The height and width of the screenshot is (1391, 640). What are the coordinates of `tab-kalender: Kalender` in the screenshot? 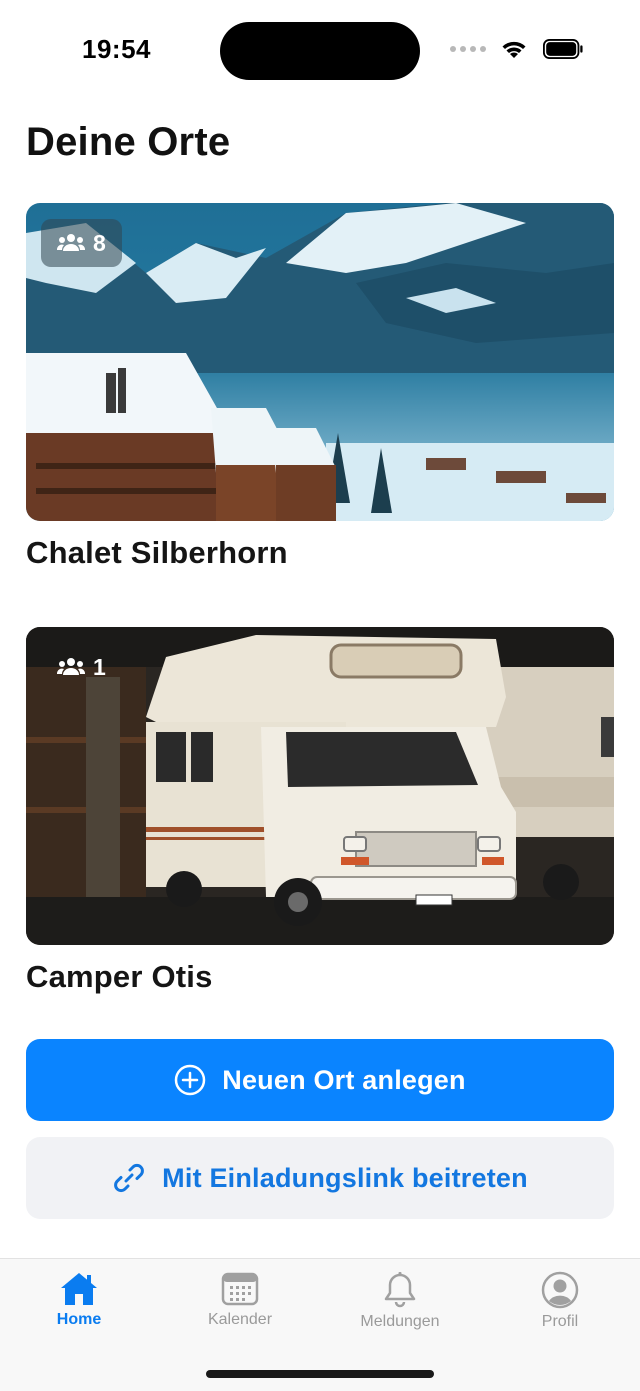 It's located at (240, 1300).